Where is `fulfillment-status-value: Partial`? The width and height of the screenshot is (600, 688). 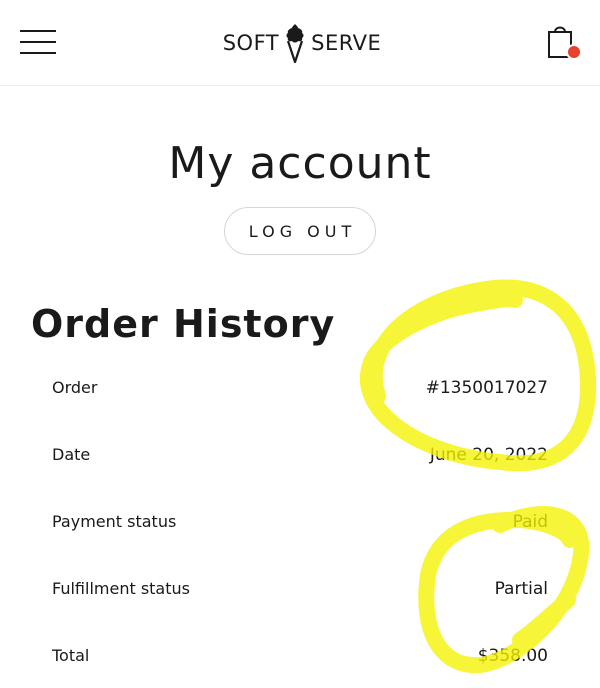
fulfillment-status-value: Partial is located at coordinates (521, 589).